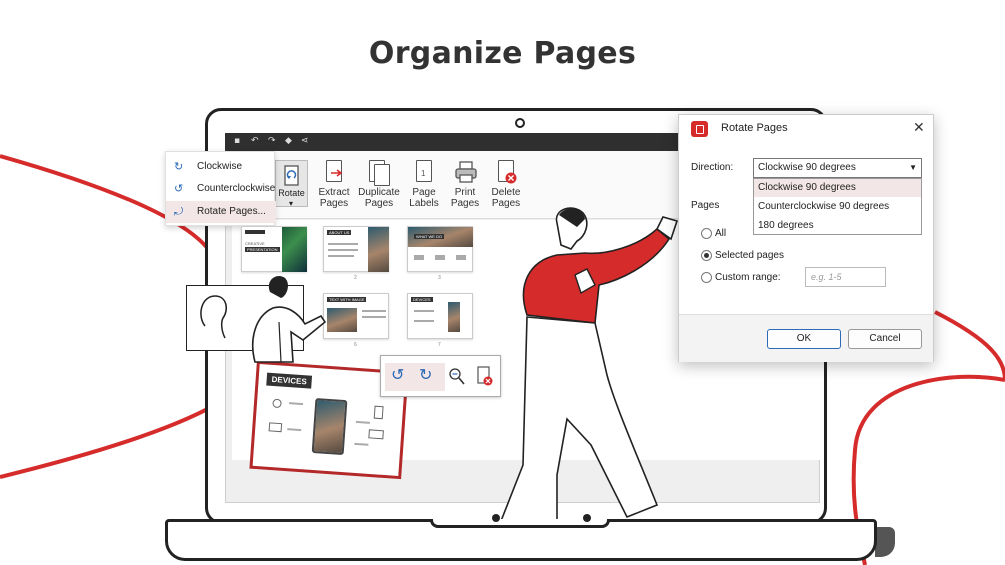 This screenshot has height=565, width=1005. I want to click on tablet-image, so click(329, 427).